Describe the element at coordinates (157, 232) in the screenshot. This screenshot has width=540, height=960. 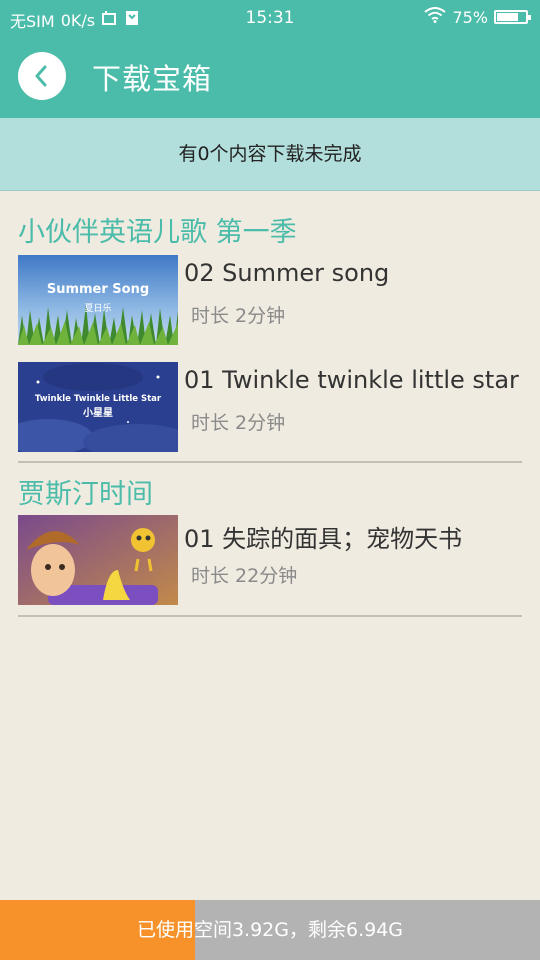
I see `section-title: 小伙伴英语儿歌 第一季` at that location.